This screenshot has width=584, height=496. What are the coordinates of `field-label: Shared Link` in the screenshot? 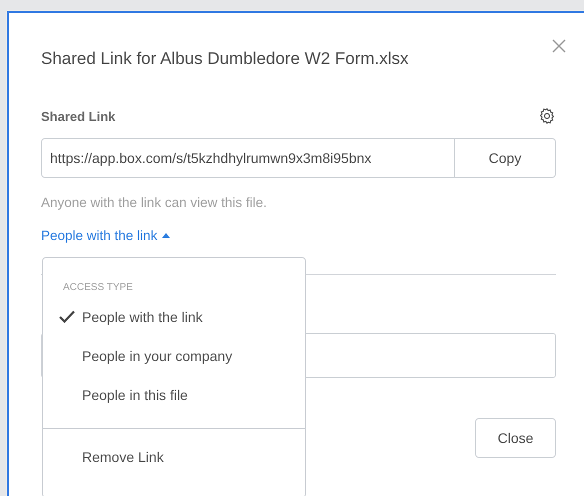 It's located at (78, 116).